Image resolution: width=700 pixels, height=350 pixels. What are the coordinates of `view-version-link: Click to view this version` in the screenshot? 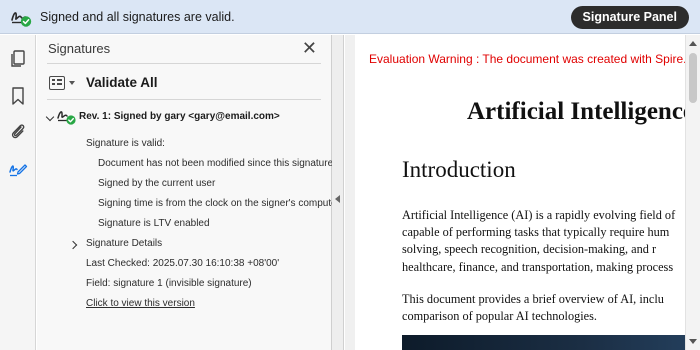 It's located at (140, 303).